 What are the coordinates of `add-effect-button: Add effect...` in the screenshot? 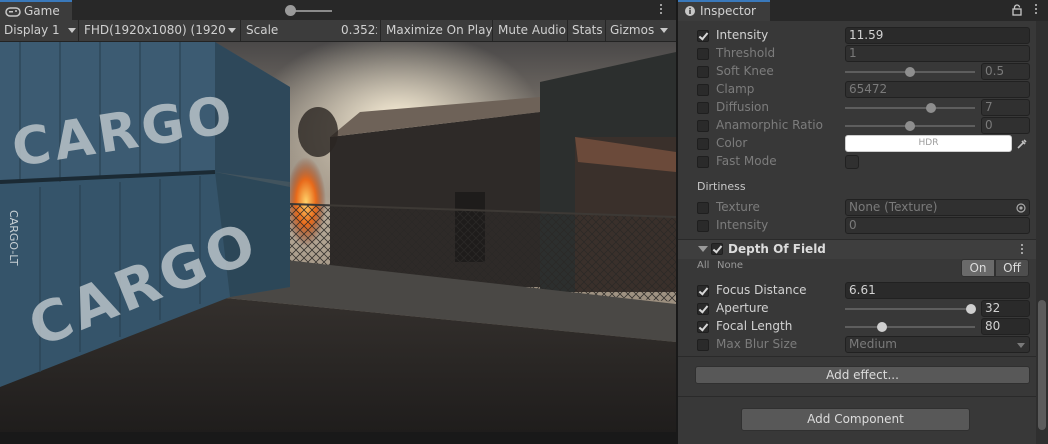 It's located at (862, 375).